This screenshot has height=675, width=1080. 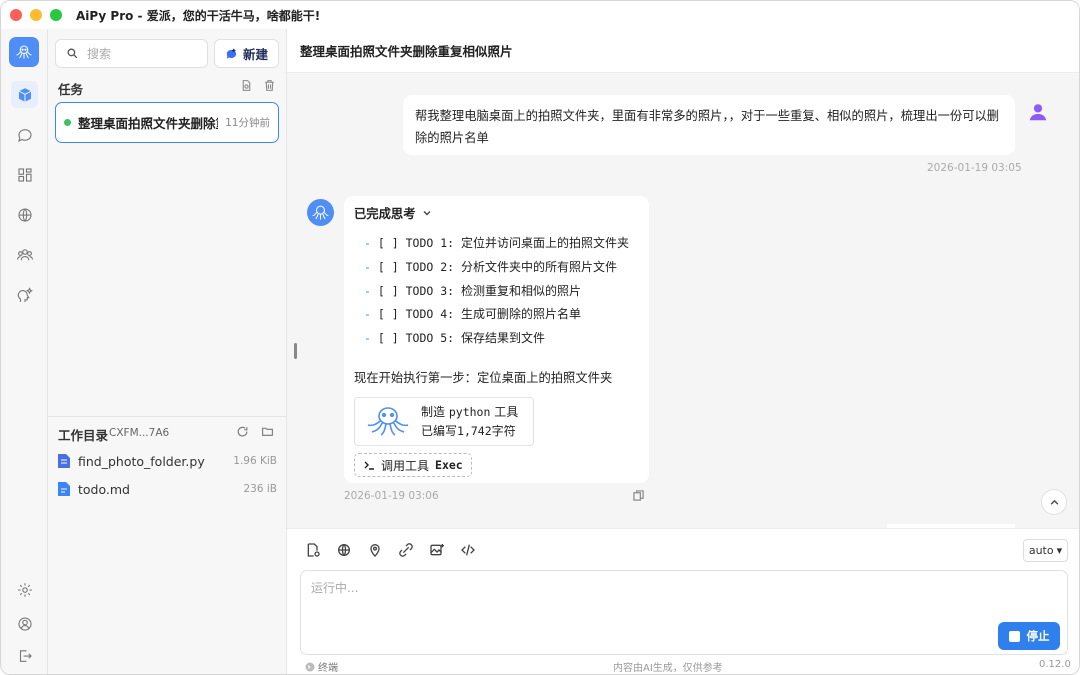 I want to click on thinking-toggle: 已完成思考, so click(x=393, y=213).